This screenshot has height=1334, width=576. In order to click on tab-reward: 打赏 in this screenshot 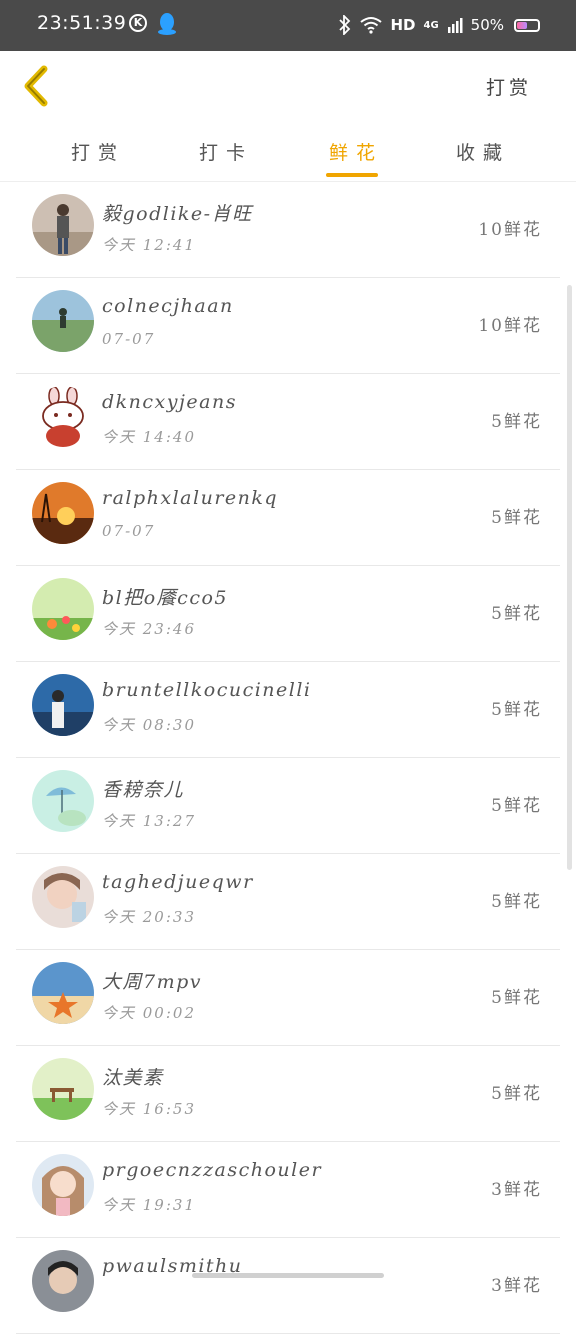, I will do `click(98, 151)`.